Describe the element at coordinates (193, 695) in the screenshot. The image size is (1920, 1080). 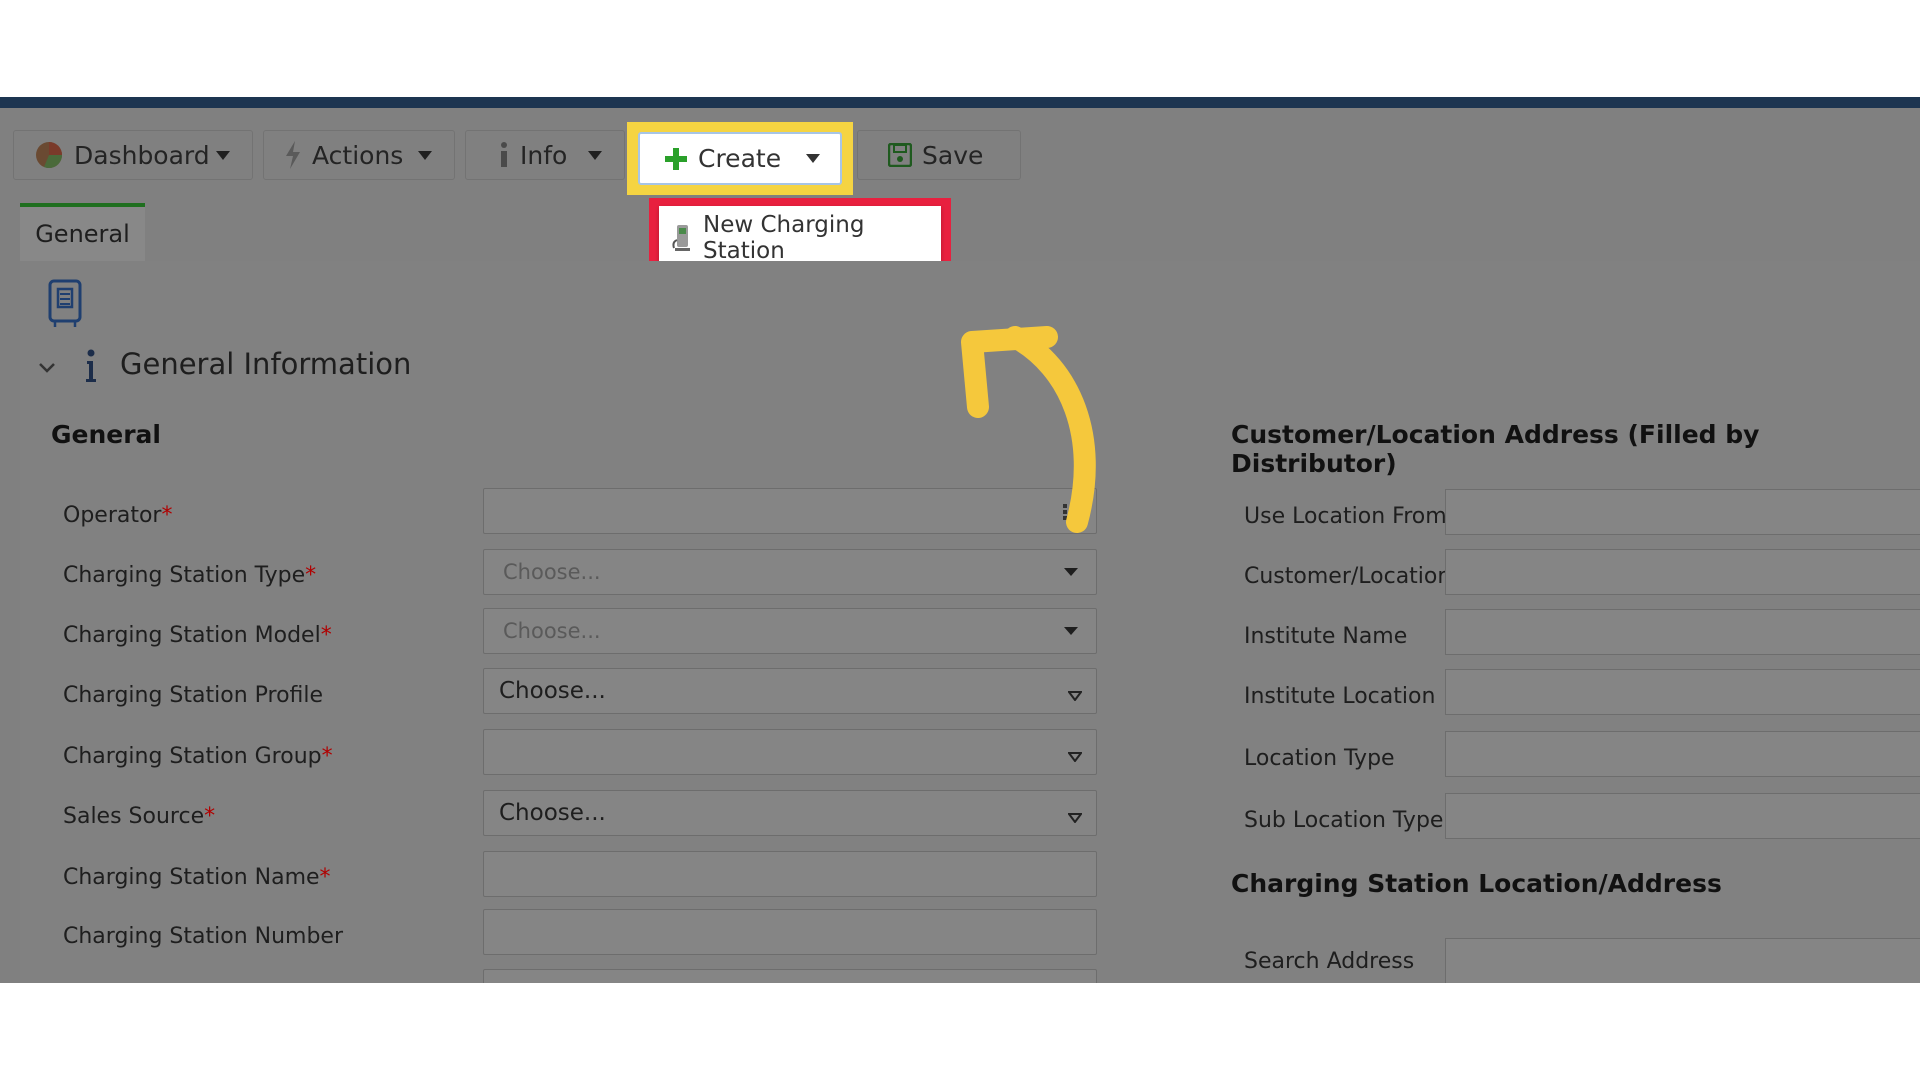
I see `field-label-charging-station-profile: Charging Station Profile` at that location.